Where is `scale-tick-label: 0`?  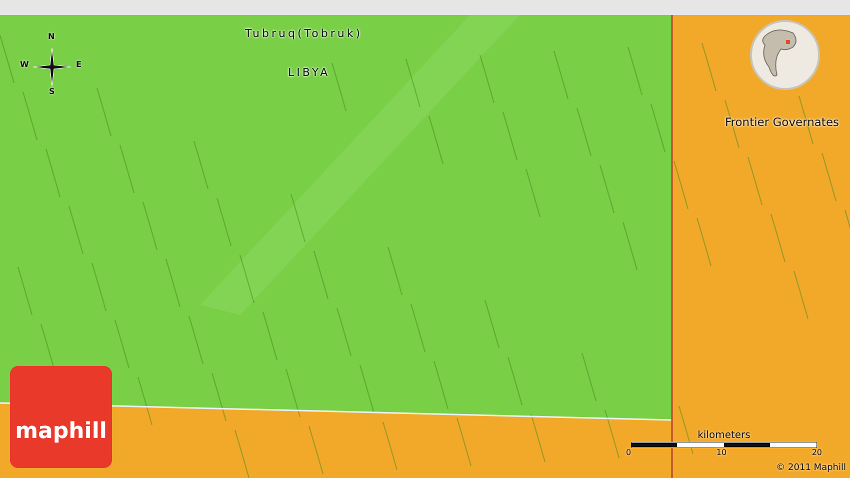
scale-tick-label: 0 is located at coordinates (629, 452).